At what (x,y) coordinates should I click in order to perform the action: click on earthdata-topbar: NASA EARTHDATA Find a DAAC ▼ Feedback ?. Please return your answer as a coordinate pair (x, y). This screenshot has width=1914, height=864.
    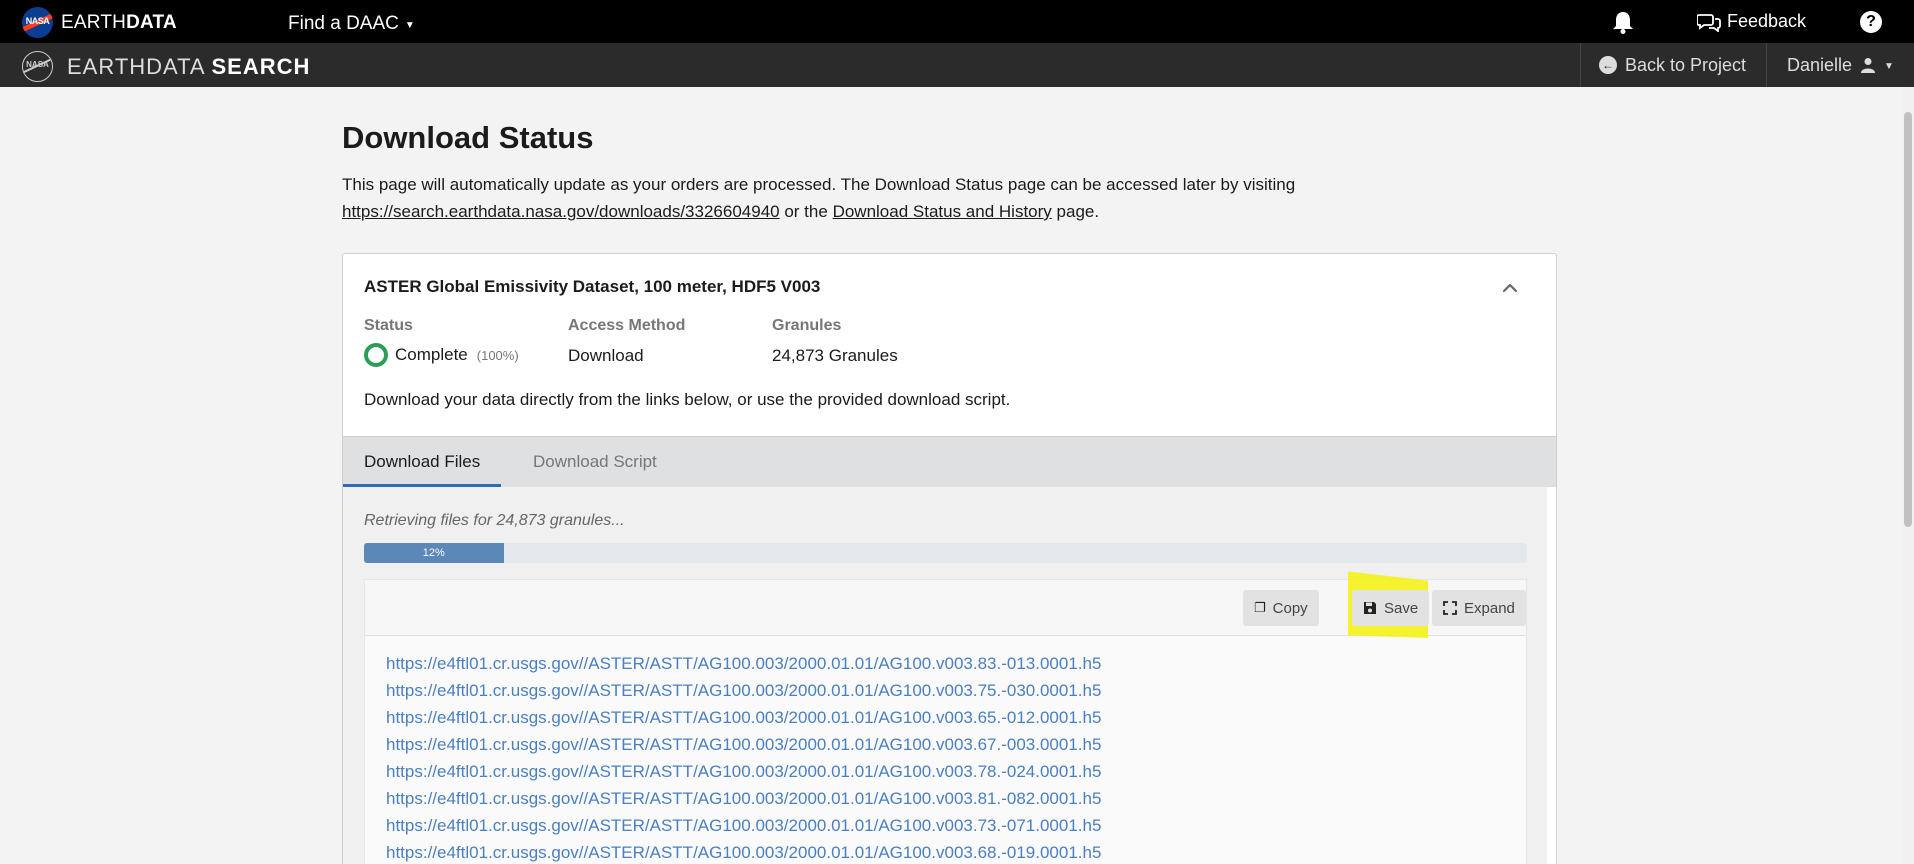
    Looking at the image, I should click on (957, 21).